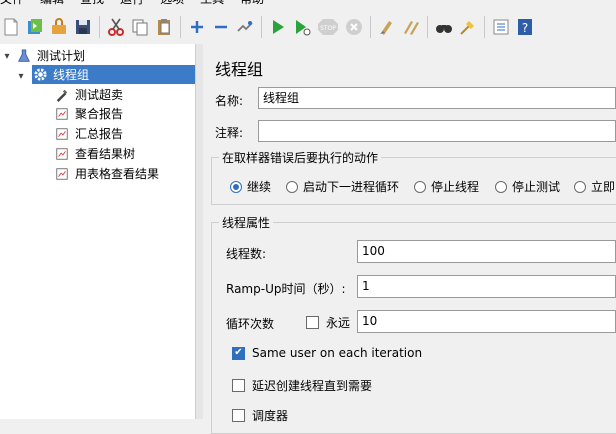 The image size is (616, 434). I want to click on shutdown-icon, so click(354, 27).